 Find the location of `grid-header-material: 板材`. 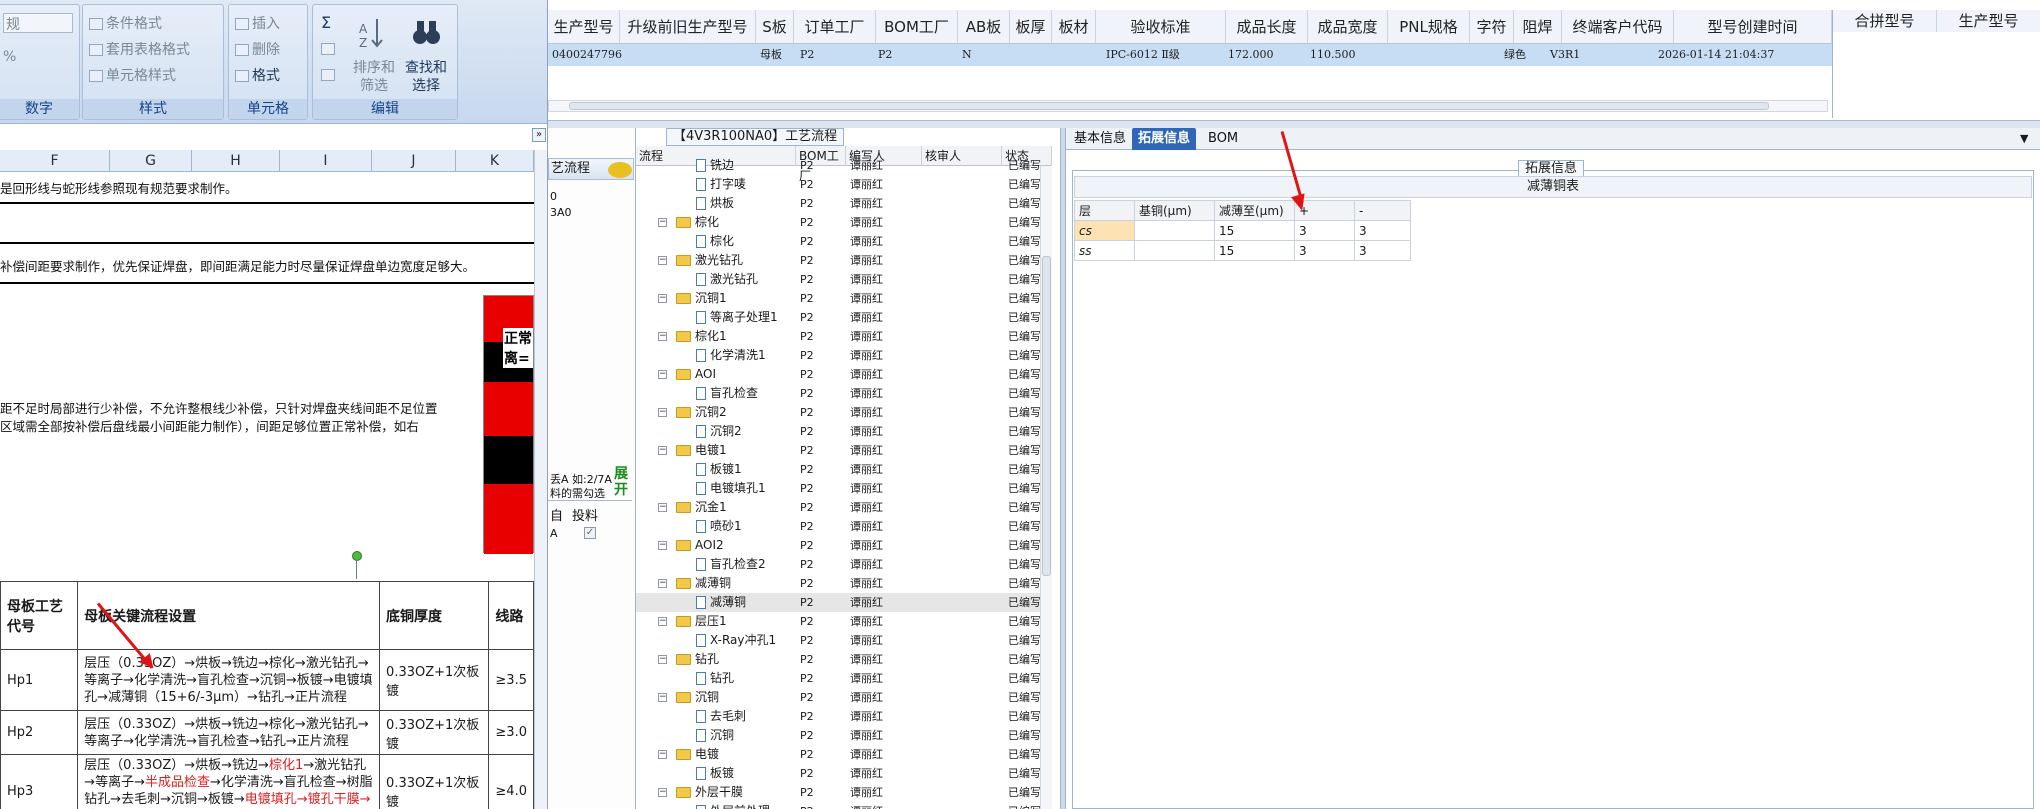

grid-header-material: 板材 is located at coordinates (1074, 27).